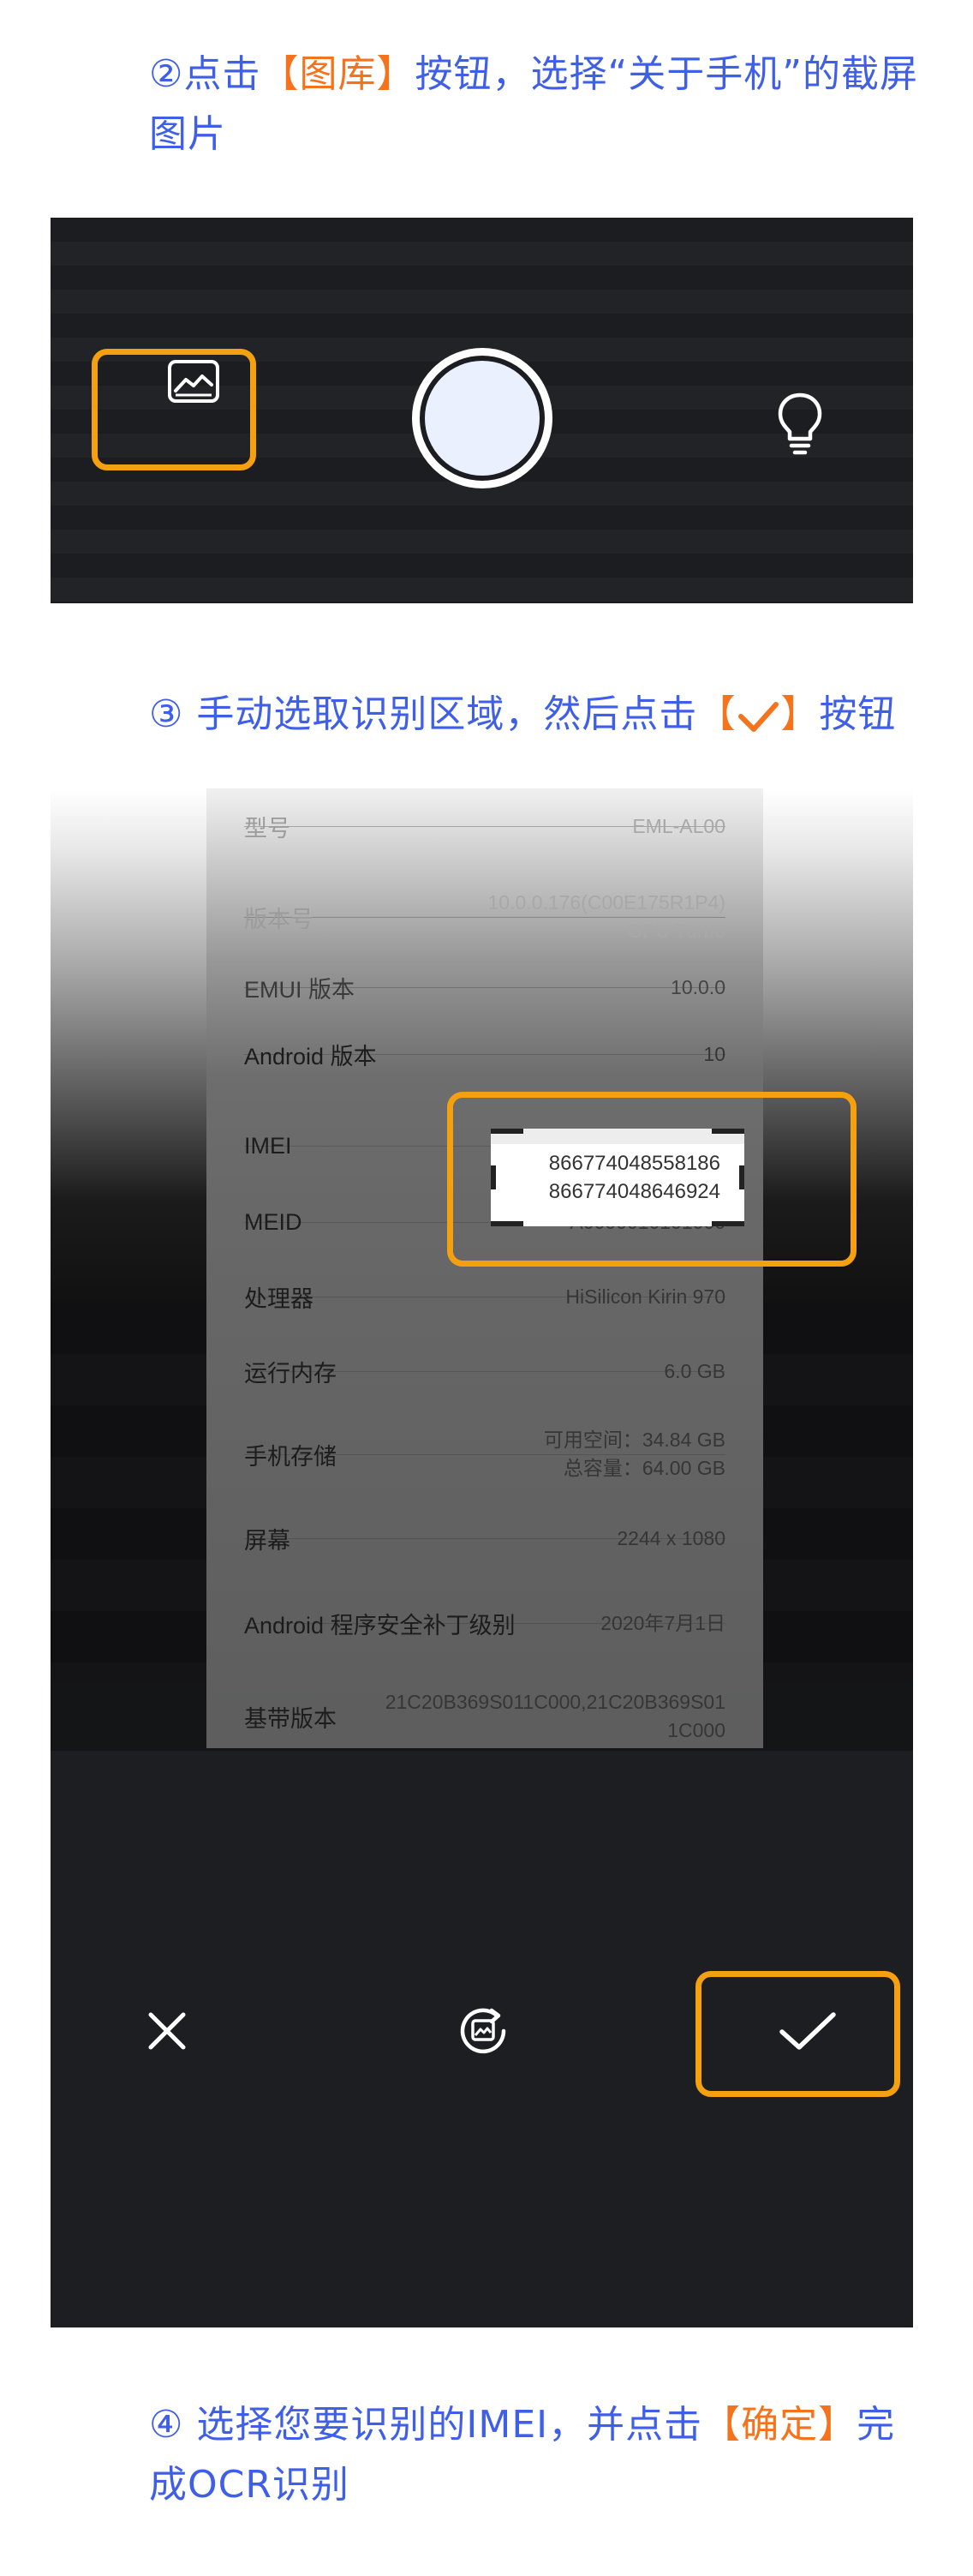 This screenshot has width=973, height=2576. I want to click on row-value-line1: 21C20B369S011C000,21C20B369S01, so click(555, 1702).